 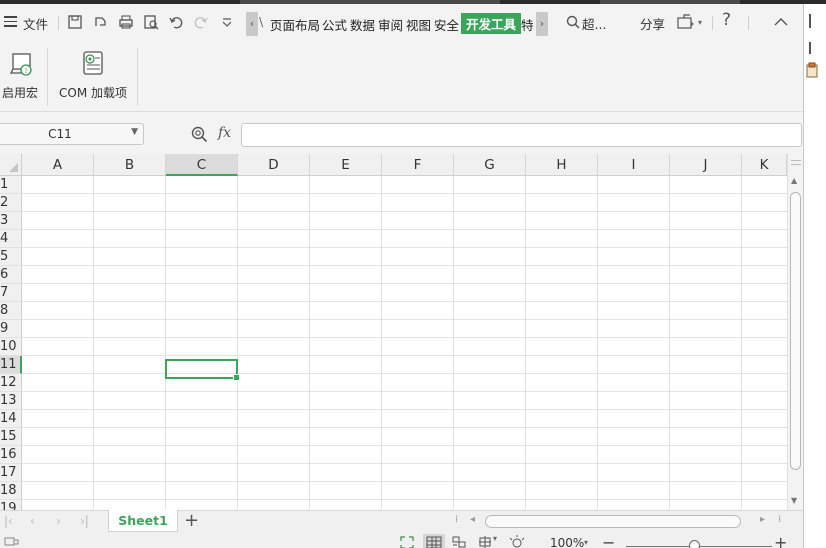 What do you see at coordinates (11, 419) in the screenshot?
I see `row-header-14: 14` at bounding box center [11, 419].